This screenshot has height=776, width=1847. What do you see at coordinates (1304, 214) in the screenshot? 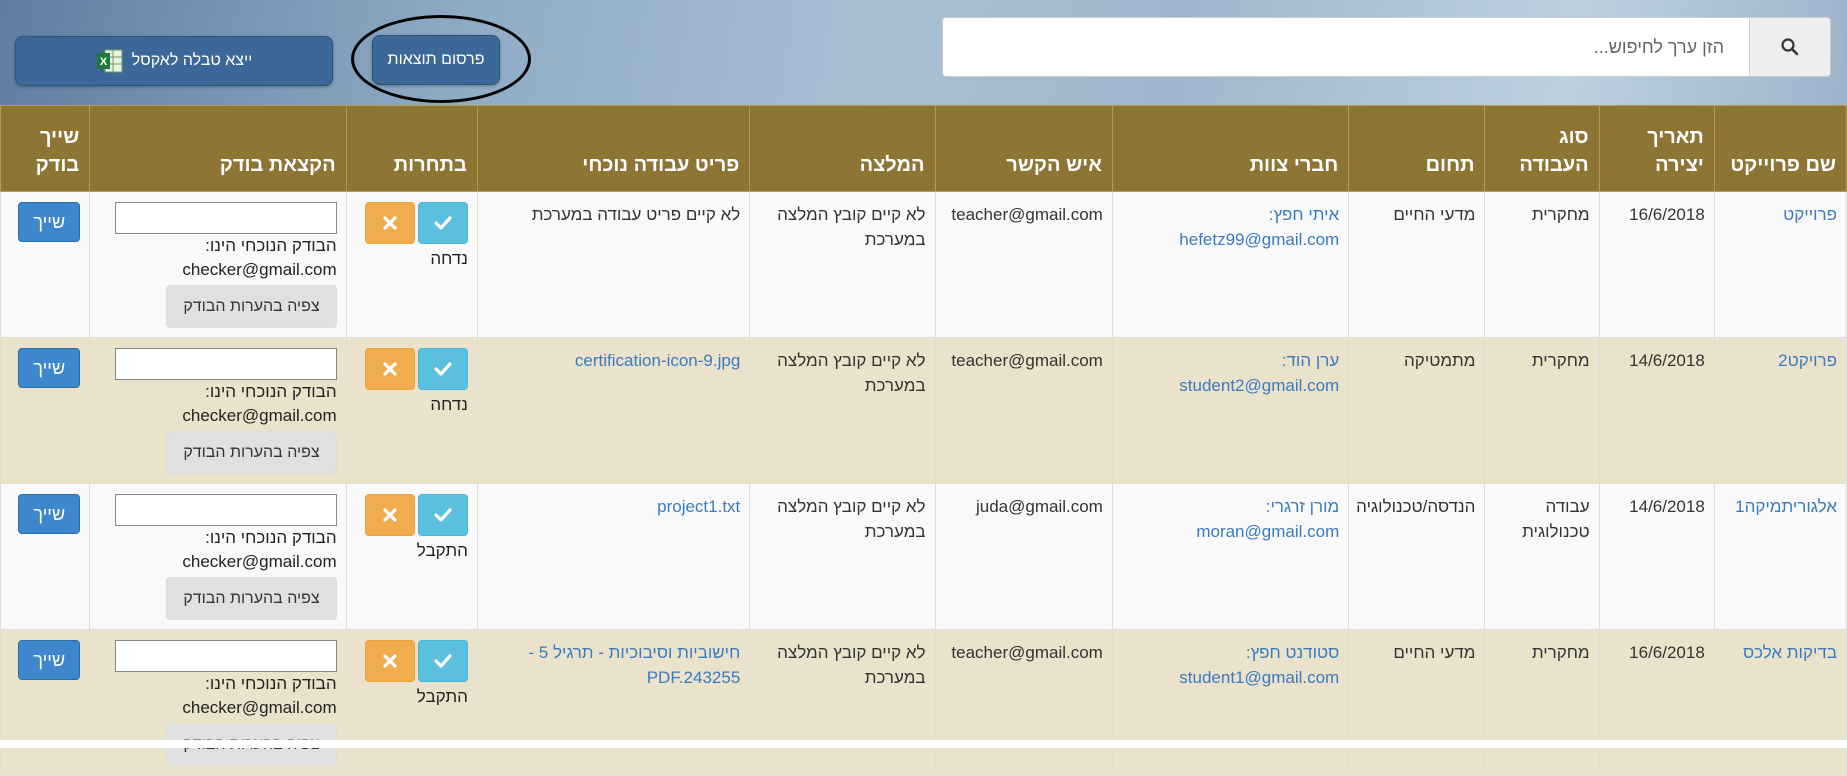
I see `team-member-name: איתי חפץ:` at bounding box center [1304, 214].